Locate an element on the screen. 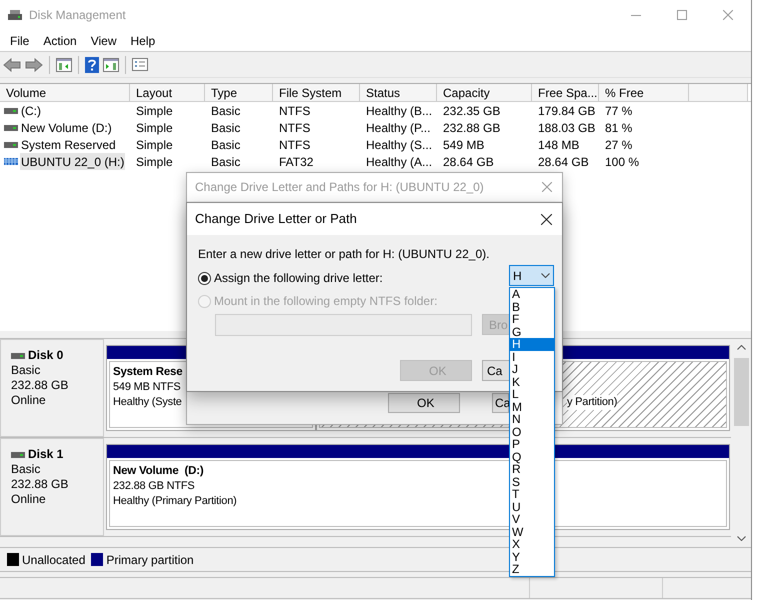 The width and height of the screenshot is (768, 600). drive-letter-option: A is located at coordinates (532, 294).